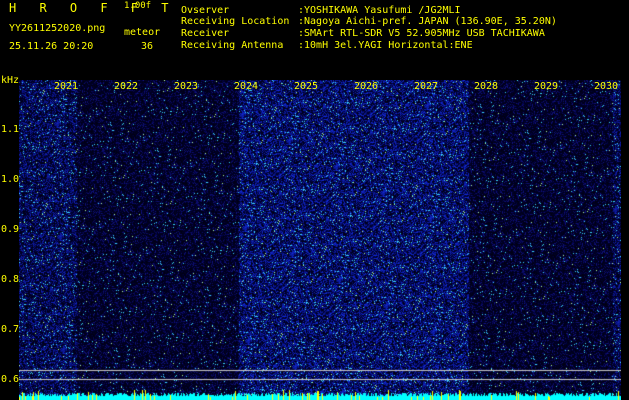  What do you see at coordinates (126, 86) in the screenshot?
I see `time-tick-label: 2022` at bounding box center [126, 86].